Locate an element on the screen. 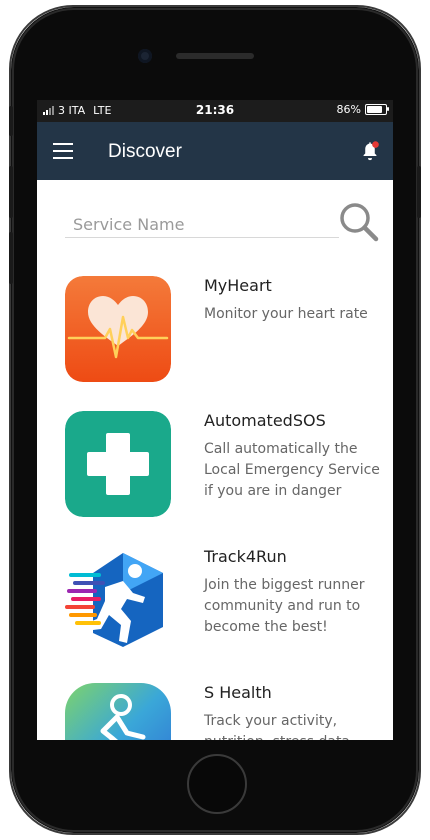  battery-percent: 86% is located at coordinates (348, 109).